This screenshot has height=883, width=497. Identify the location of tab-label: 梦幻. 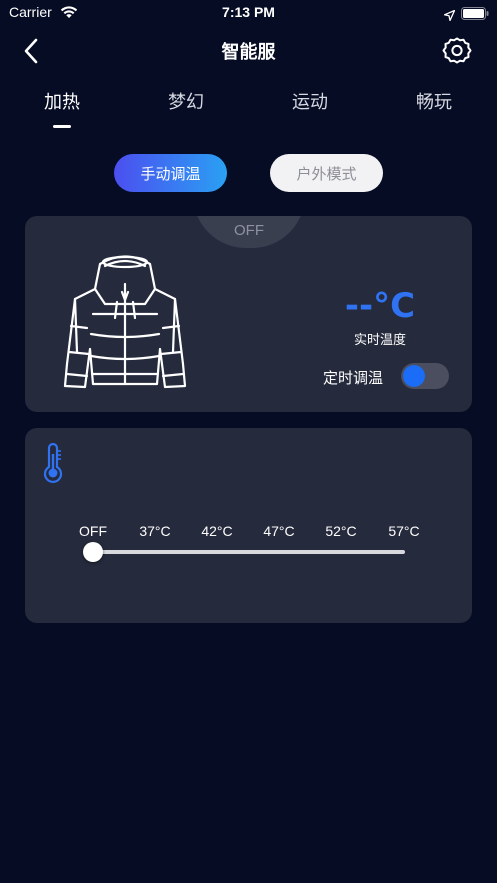
(186, 102).